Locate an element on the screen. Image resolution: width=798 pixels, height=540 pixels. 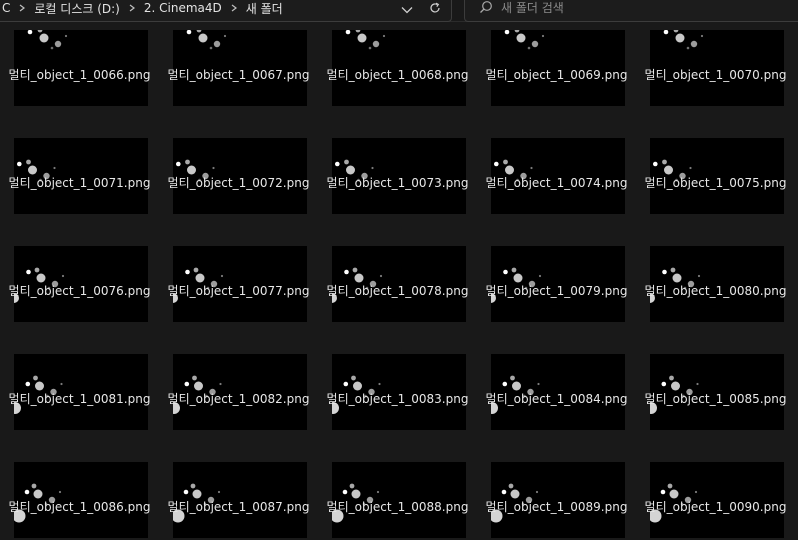
file-name: 멀티_object_1_0067.png is located at coordinates (238, 75).